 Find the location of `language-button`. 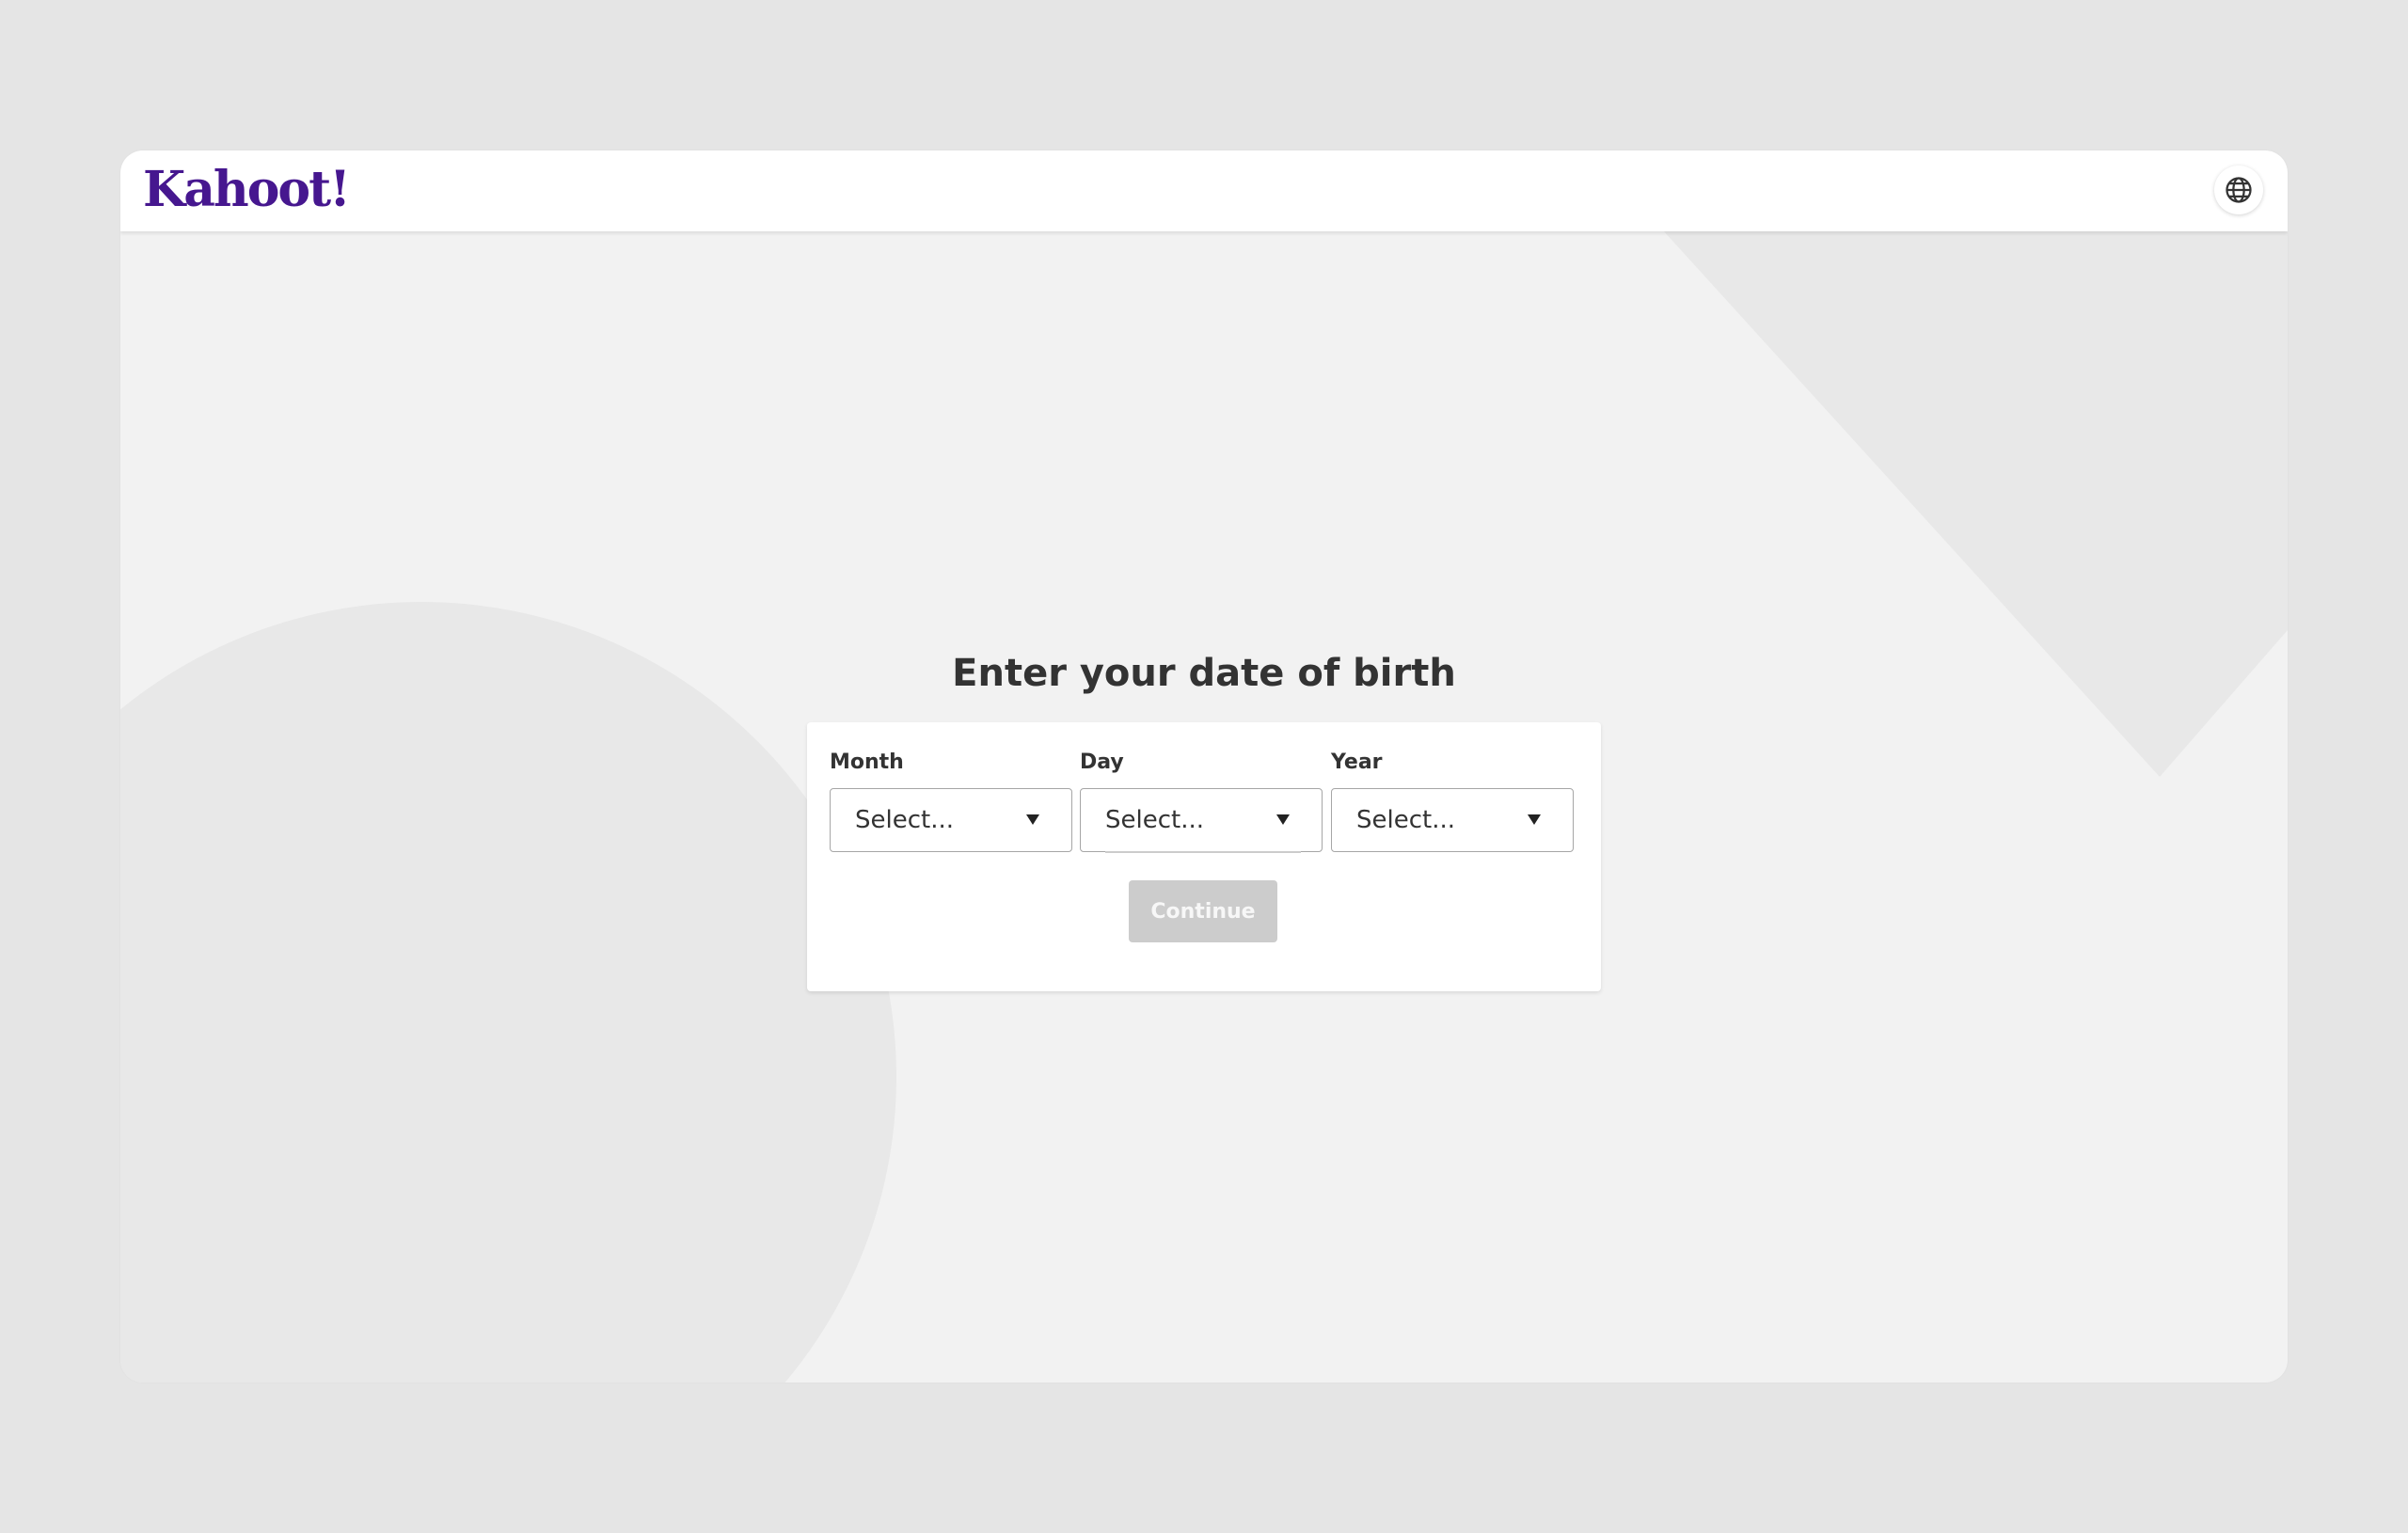

language-button is located at coordinates (2238, 190).